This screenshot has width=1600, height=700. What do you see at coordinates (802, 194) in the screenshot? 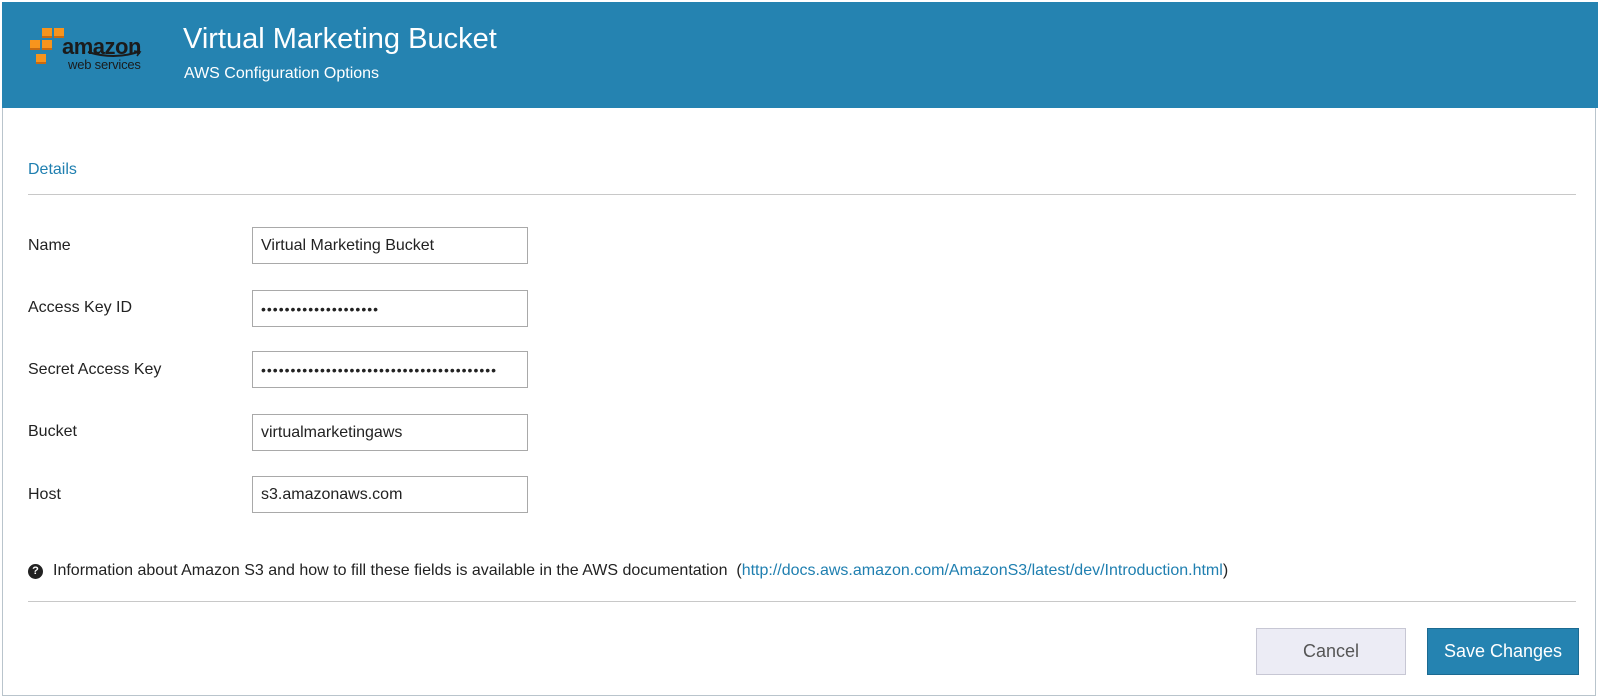
I see `section-divider` at bounding box center [802, 194].